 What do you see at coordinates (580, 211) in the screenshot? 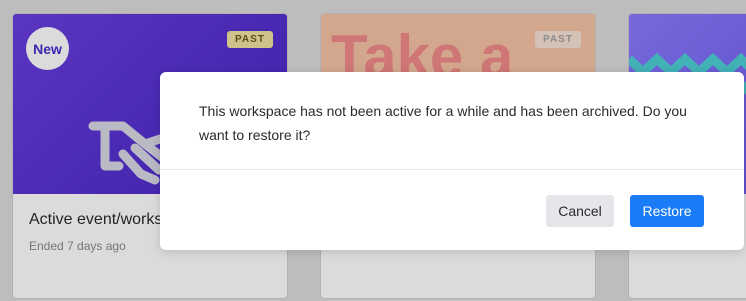
I see `cancel-button: Cancel` at bounding box center [580, 211].